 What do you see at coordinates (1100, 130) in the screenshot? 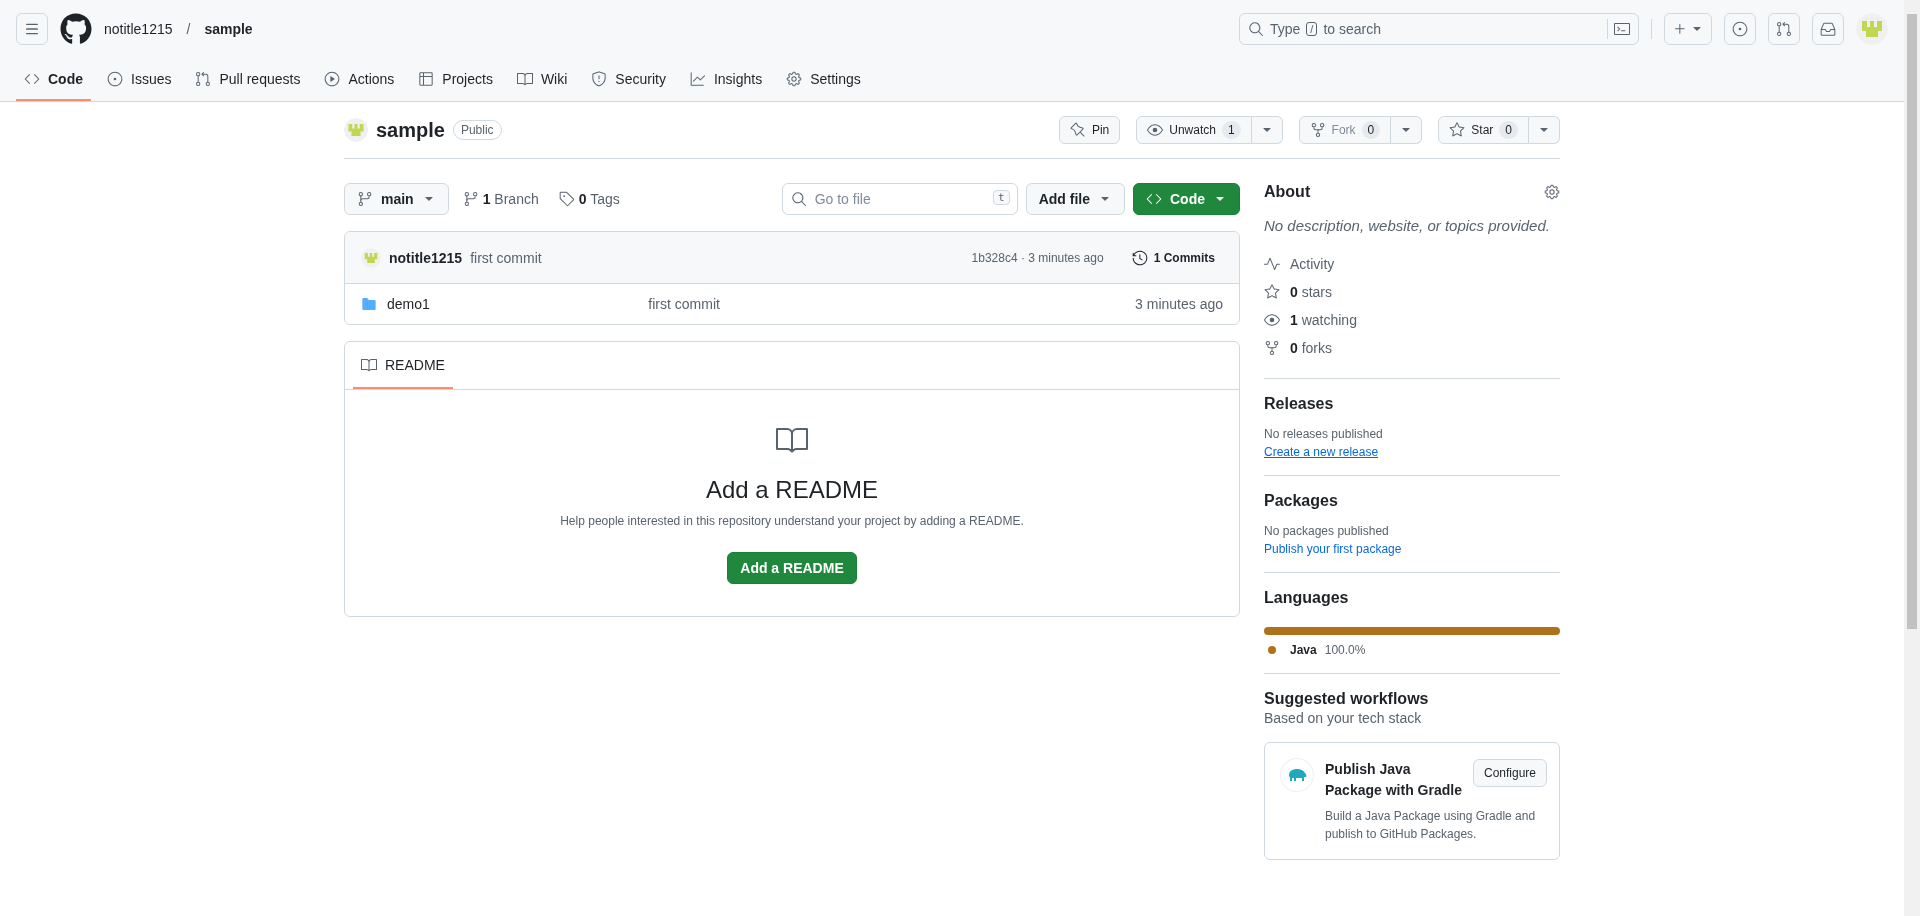
I see `button-label: Pin` at bounding box center [1100, 130].